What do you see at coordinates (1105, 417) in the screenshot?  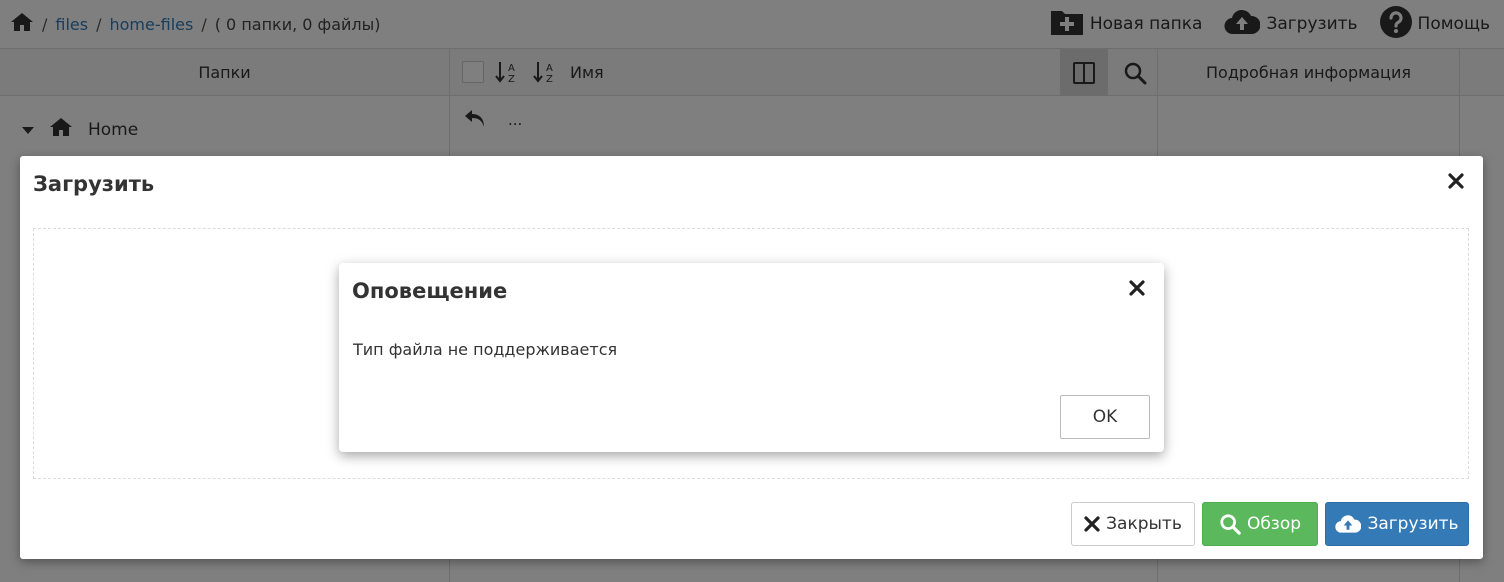 I see `alert-ok-button: OK` at bounding box center [1105, 417].